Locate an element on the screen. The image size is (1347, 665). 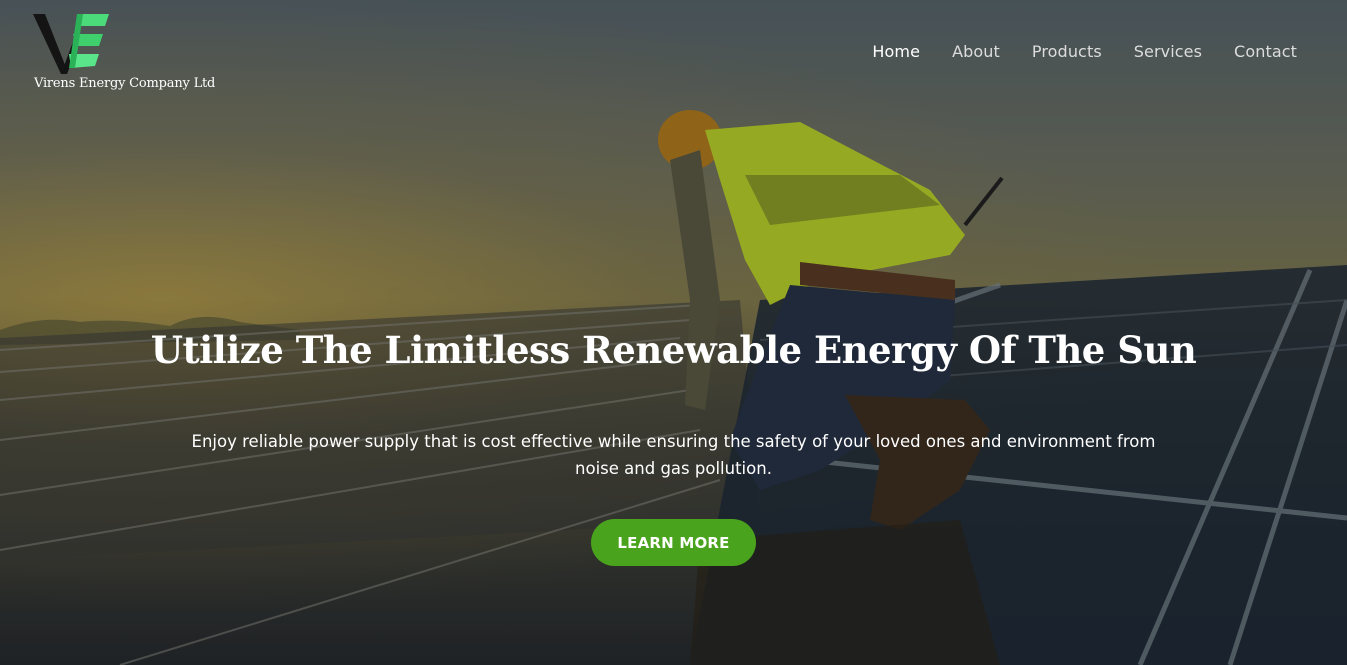
brand-logo: Virens Energy Company Ltd is located at coordinates (124, 54).